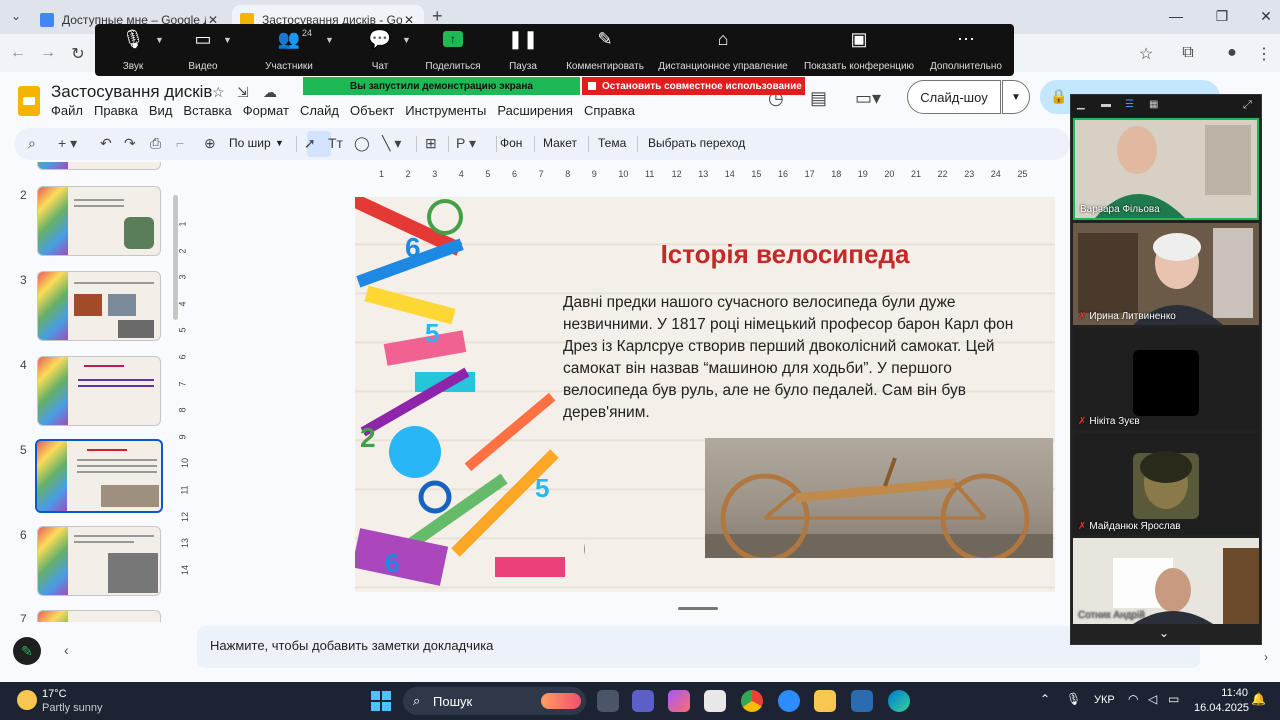 The height and width of the screenshot is (720, 1280). Describe the element at coordinates (106, 143) in the screenshot. I see `undo-icon: ↶` at that location.